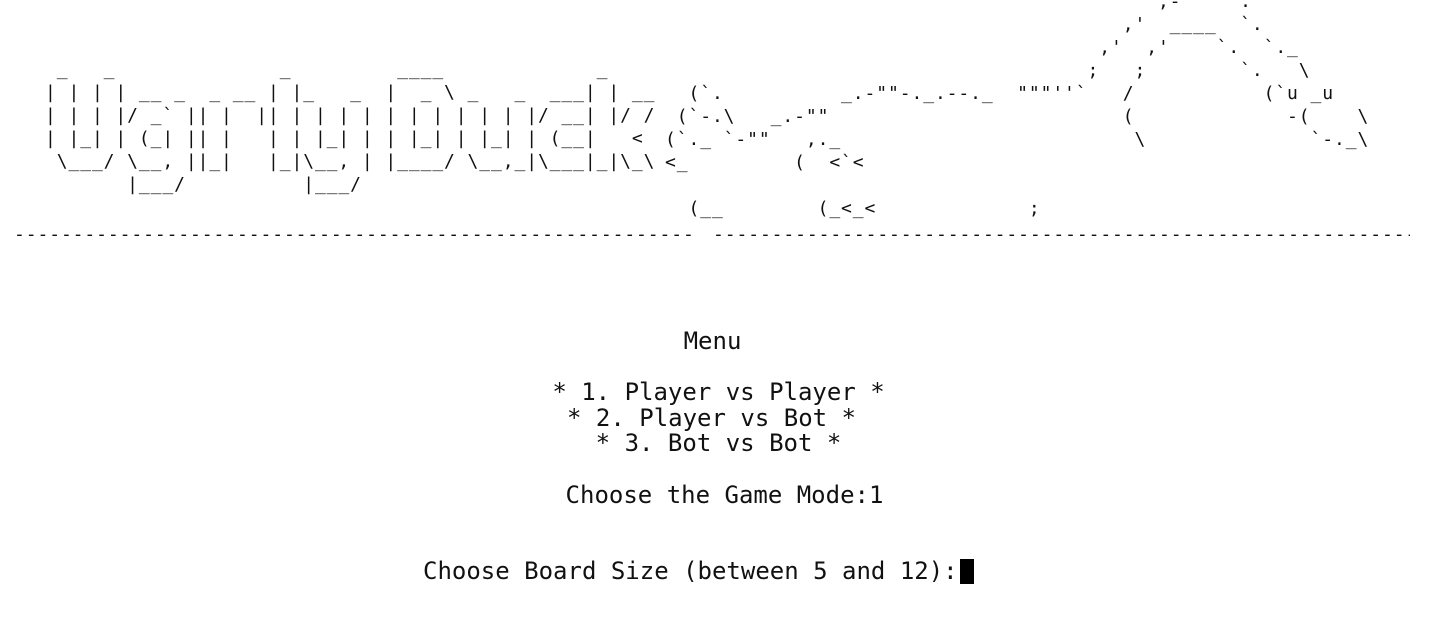 This screenshot has height=635, width=1437. Describe the element at coordinates (711, 418) in the screenshot. I see `menu-option-player-vs-bot: * 2. Player vs Bot *` at that location.